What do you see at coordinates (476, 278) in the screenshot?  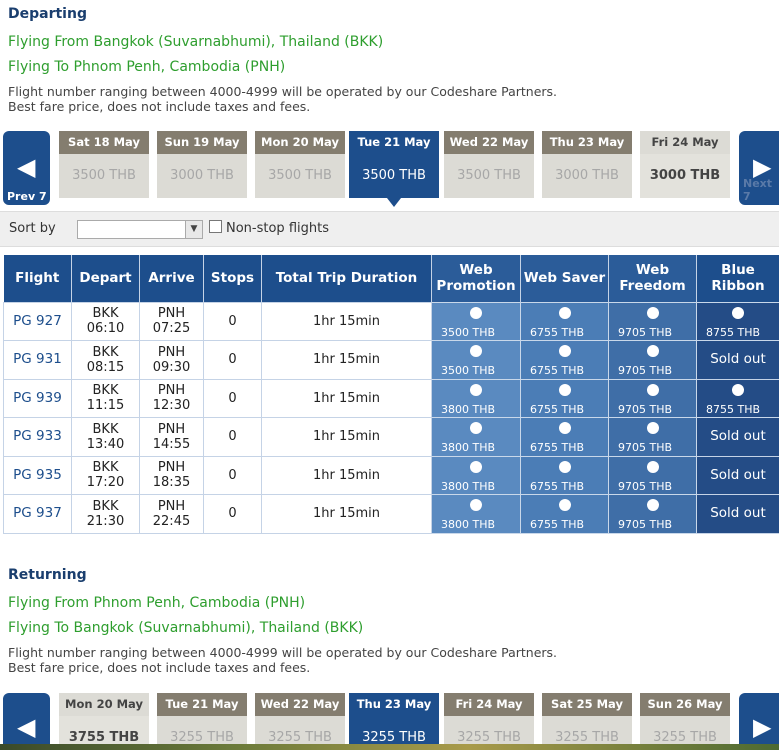 I see `header-web-promotion: Web Promotion` at bounding box center [476, 278].